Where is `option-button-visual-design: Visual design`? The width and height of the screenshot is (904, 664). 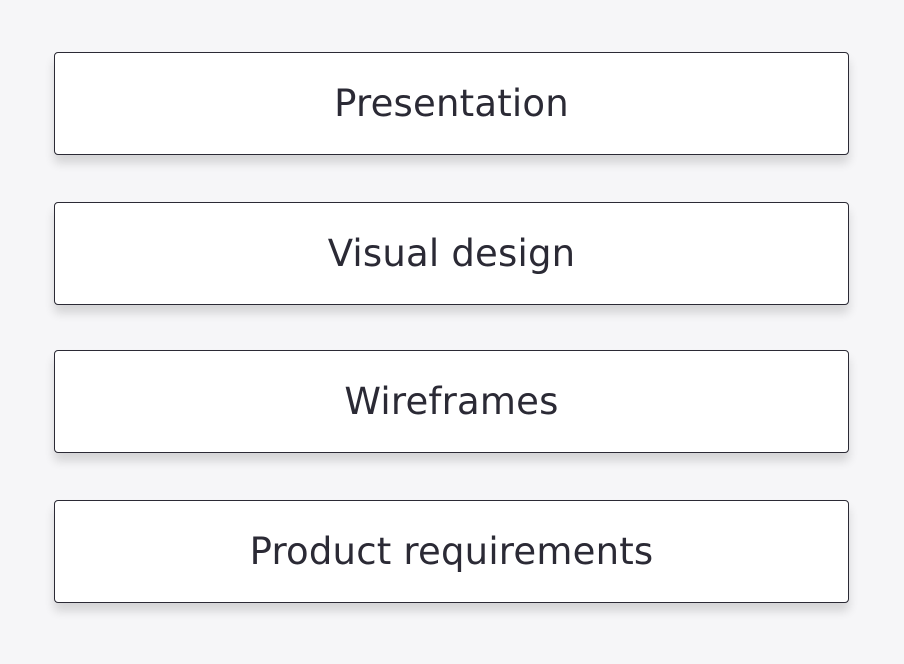 option-button-visual-design: Visual design is located at coordinates (451, 253).